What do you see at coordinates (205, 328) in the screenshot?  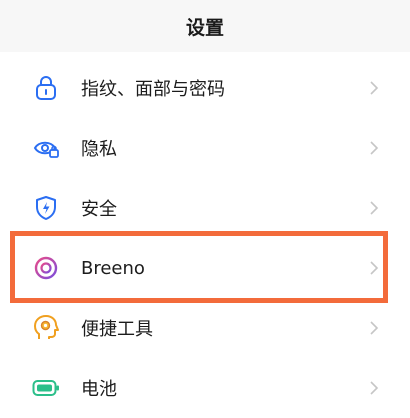 I see `settings-item-convenient-tools: 便捷工具` at bounding box center [205, 328].